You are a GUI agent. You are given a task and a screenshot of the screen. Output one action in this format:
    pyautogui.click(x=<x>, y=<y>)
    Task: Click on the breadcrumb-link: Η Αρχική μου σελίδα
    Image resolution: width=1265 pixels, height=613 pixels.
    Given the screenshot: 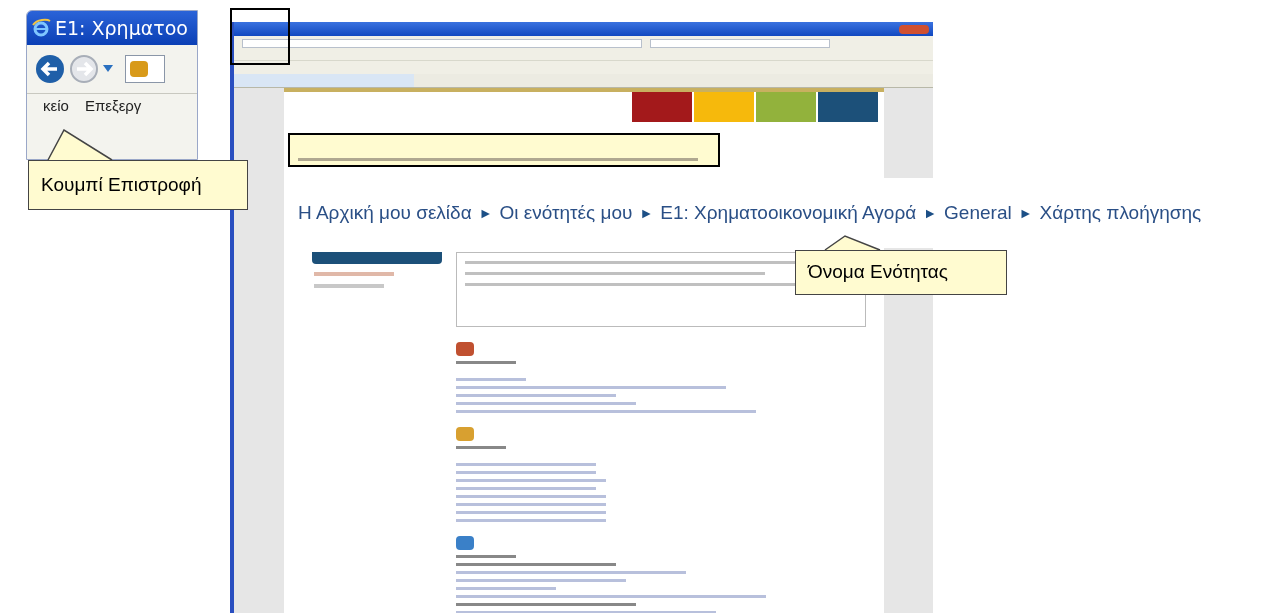 What is the action you would take?
    pyautogui.click(x=385, y=213)
    